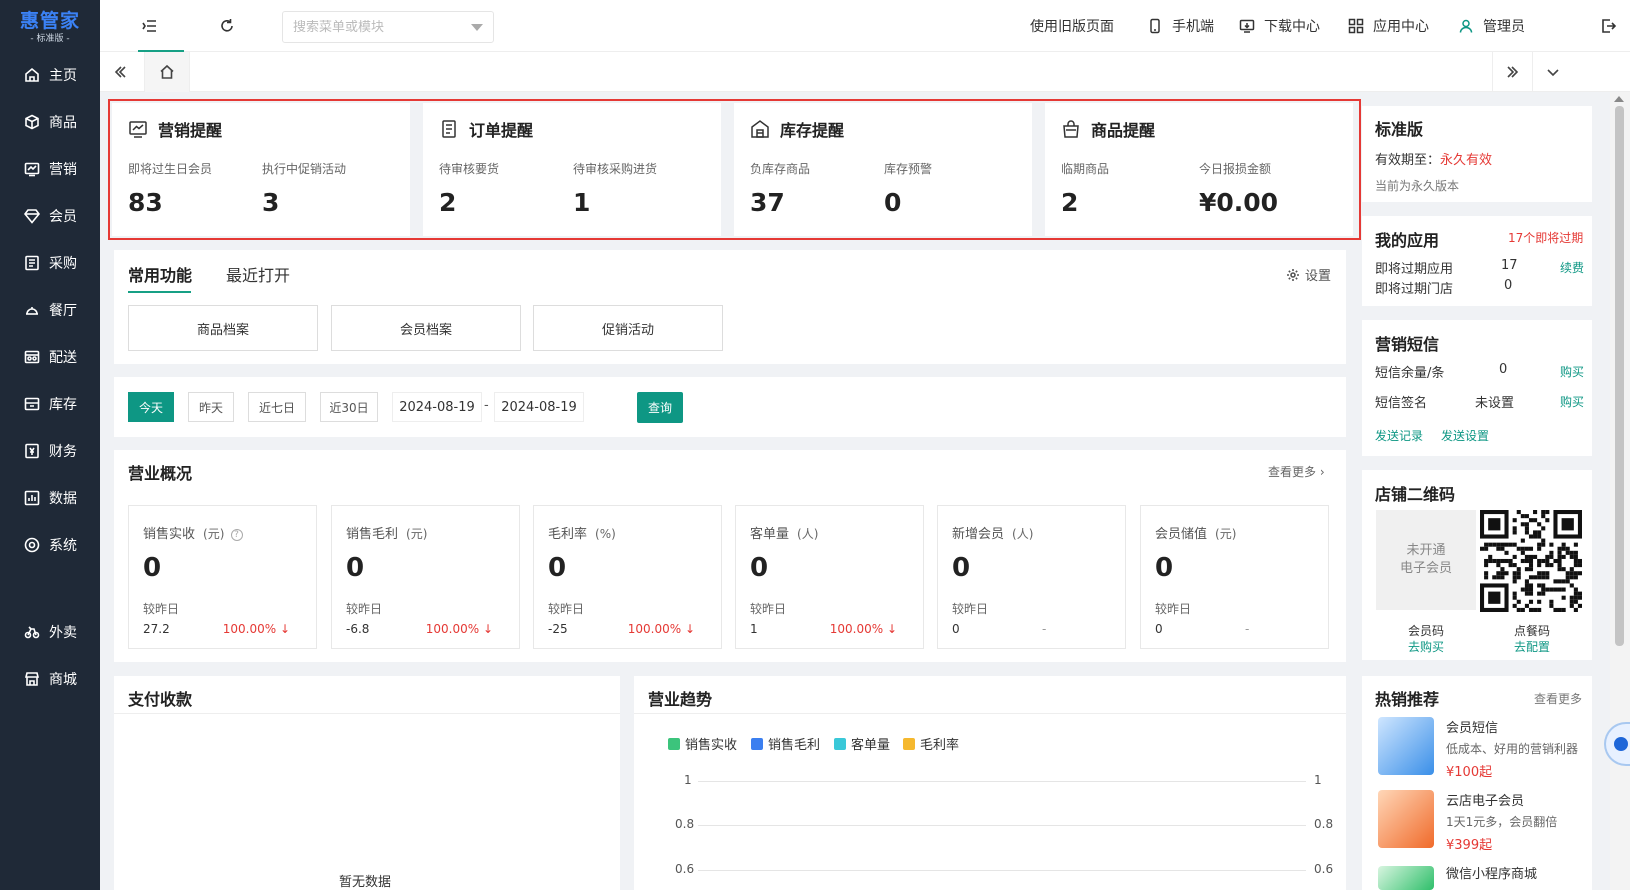 The height and width of the screenshot is (890, 1630). What do you see at coordinates (50, 75) in the screenshot?
I see `sidebar-item-home: 主页` at bounding box center [50, 75].